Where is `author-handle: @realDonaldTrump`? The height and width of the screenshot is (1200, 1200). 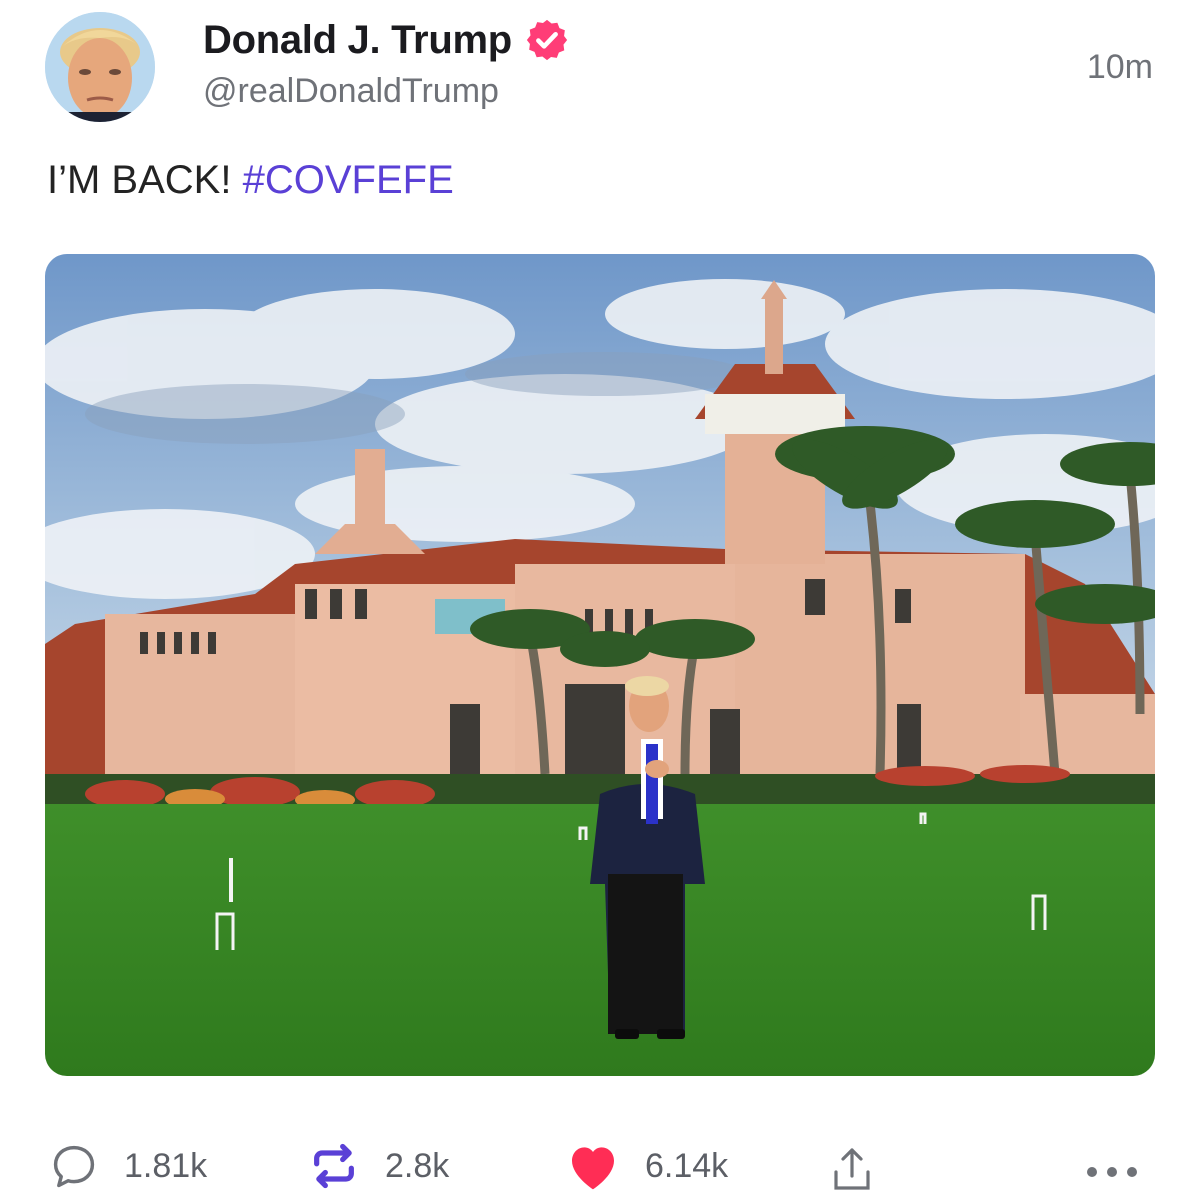
author-handle: @realDonaldTrump is located at coordinates (351, 91).